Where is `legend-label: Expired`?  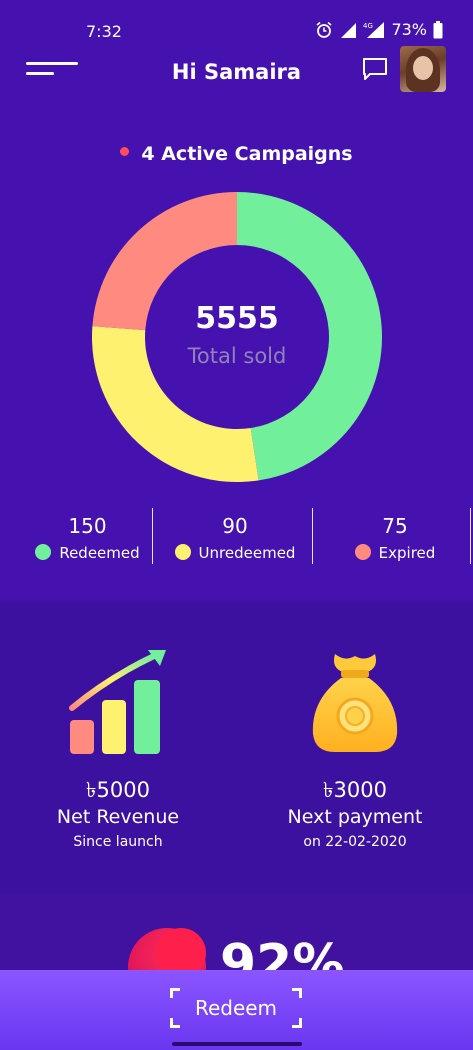
legend-label: Expired is located at coordinates (407, 553).